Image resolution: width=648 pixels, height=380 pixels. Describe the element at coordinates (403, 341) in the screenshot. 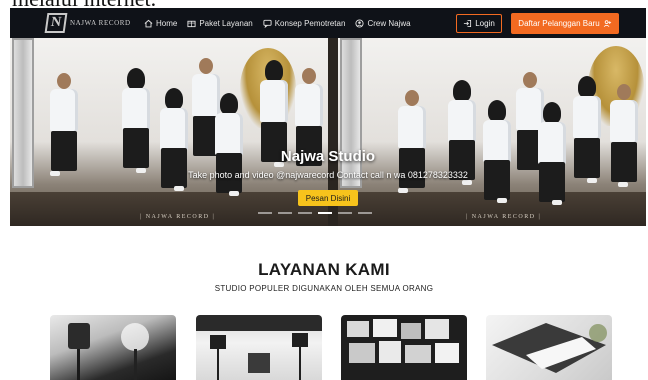

I see `photo-gallery-image` at that location.